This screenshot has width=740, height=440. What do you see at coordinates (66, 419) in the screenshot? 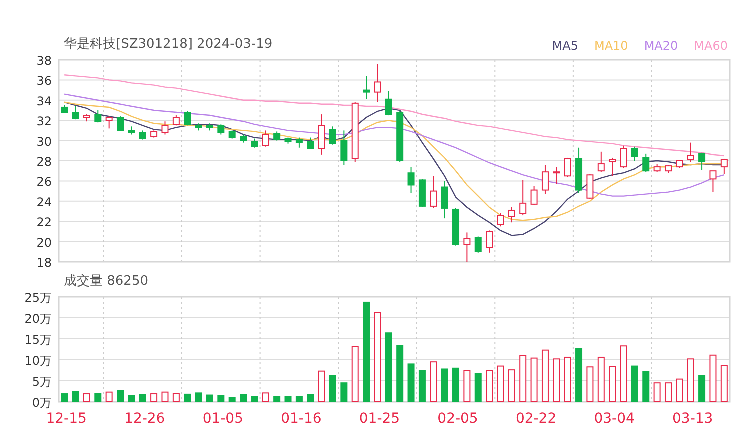
I see `axis-label: 12-15` at bounding box center [66, 419].